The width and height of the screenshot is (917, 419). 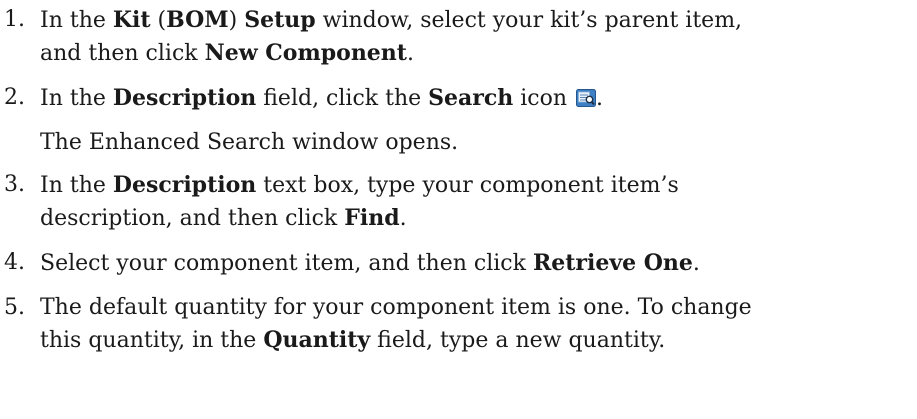 I want to click on ui-term-setup: Setup, so click(x=280, y=20).